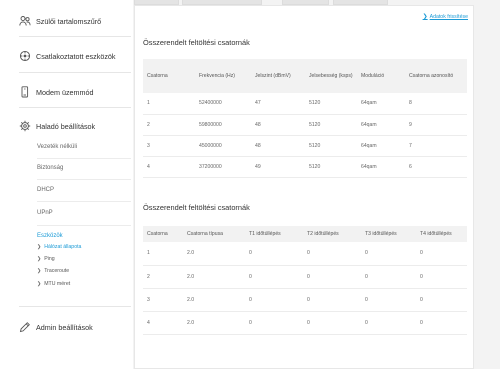 The width and height of the screenshot is (500, 375). What do you see at coordinates (57, 284) in the screenshot?
I see `sidebar-tool-label: MTU méret` at bounding box center [57, 284].